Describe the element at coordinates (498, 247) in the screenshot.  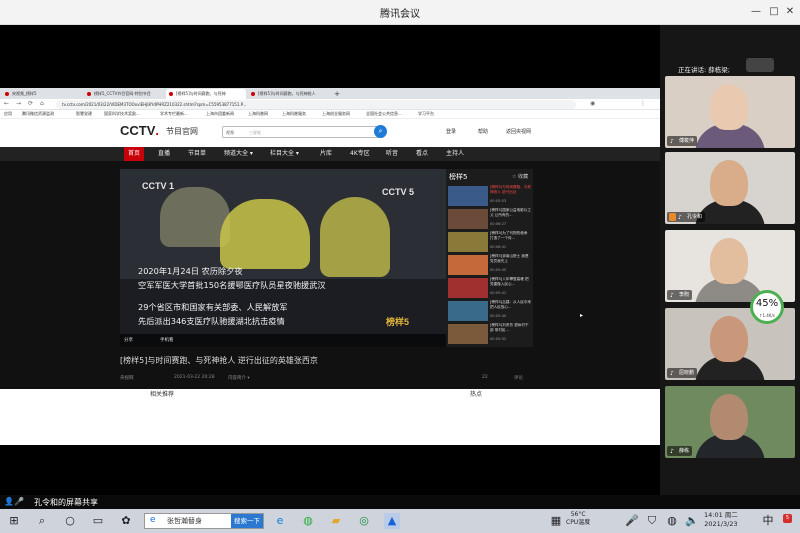
I see `playlist-item-duration: 00:06:41` at that location.